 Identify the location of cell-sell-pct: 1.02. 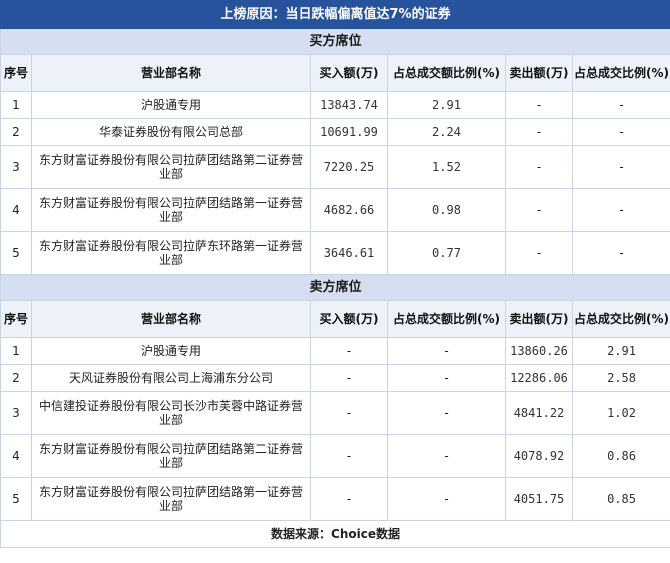
(620, 413).